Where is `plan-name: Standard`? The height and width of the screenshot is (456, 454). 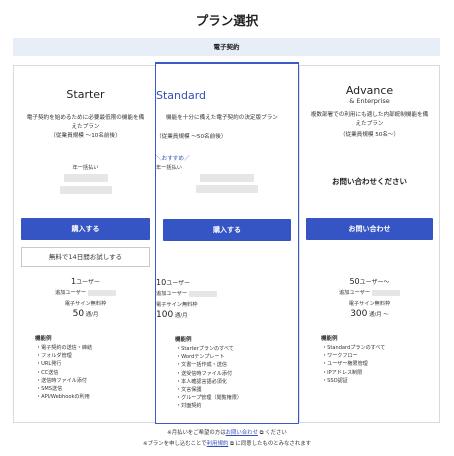
plan-name: Standard is located at coordinates (181, 95).